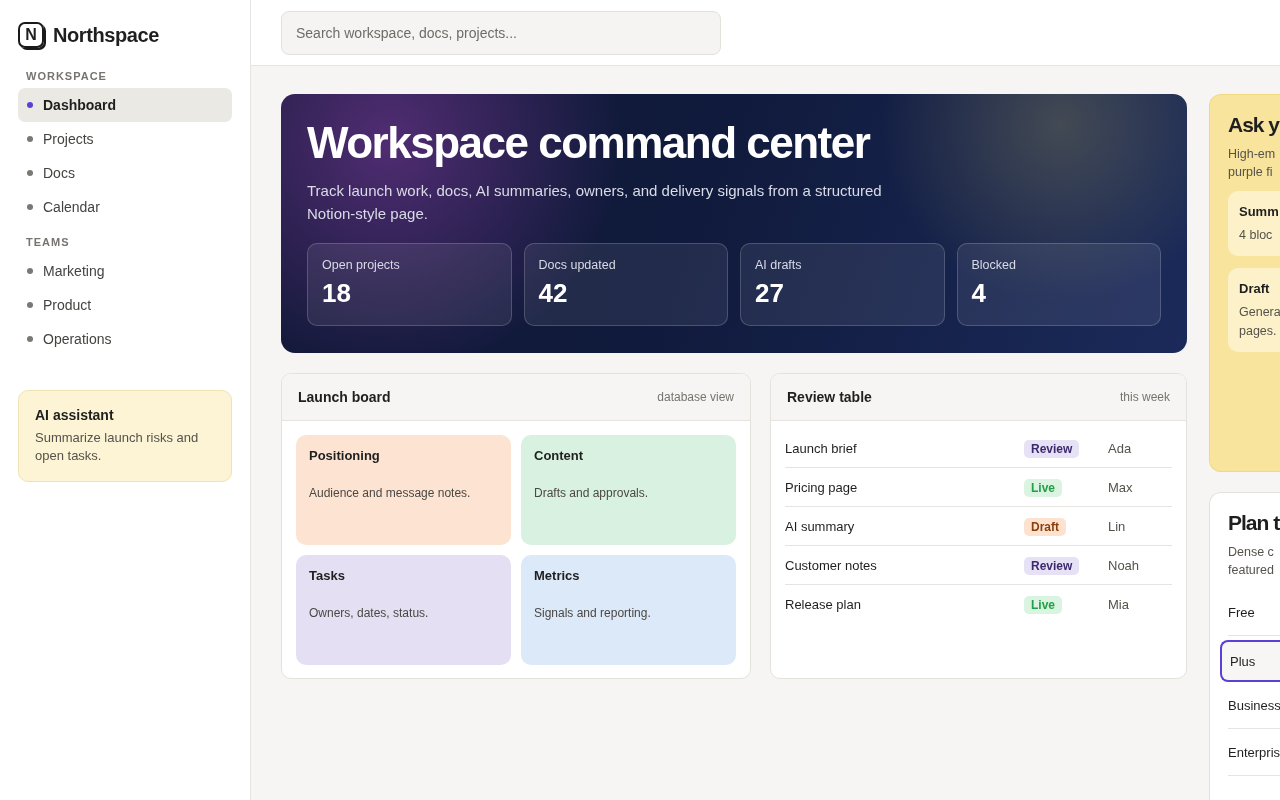 Image resolution: width=1280 pixels, height=800 pixels. Describe the element at coordinates (369, 613) in the screenshot. I see `tile-text: Owners, dates, status.` at that location.